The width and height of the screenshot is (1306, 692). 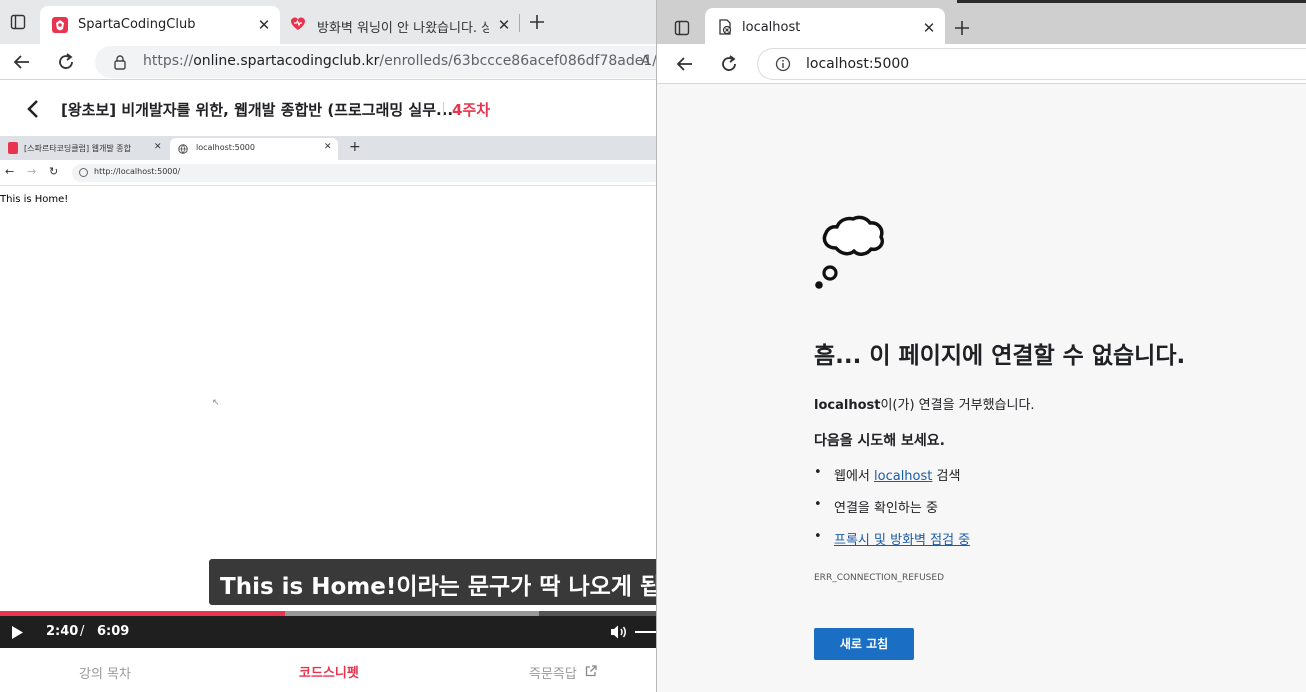 I want to click on right-address-bar: localhost:5000, so click(x=981, y=64).